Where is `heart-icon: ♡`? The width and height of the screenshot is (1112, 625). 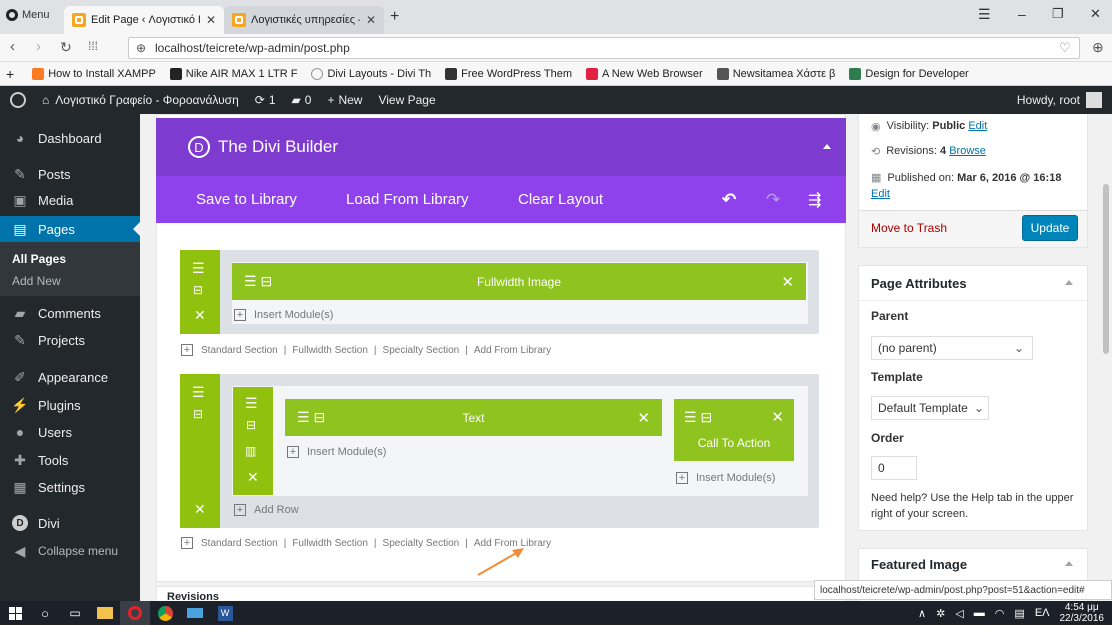 heart-icon: ♡ is located at coordinates (1065, 48).